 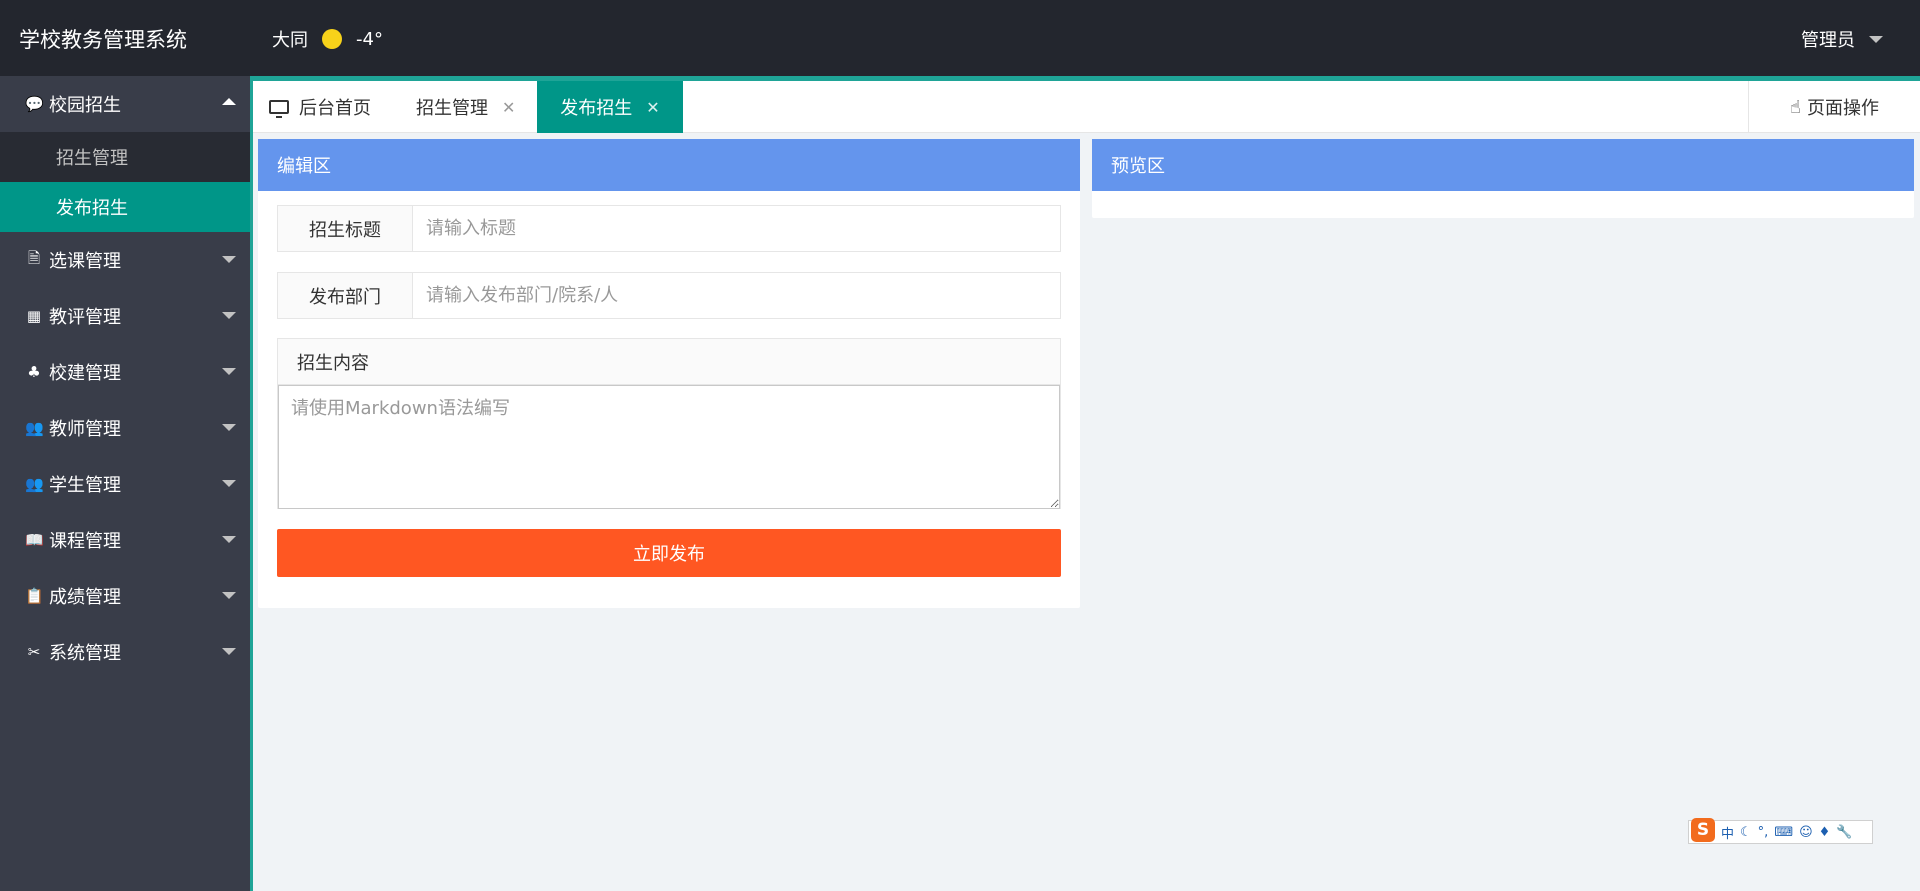 I want to click on tab-label: 后台首页, so click(x=335, y=108).